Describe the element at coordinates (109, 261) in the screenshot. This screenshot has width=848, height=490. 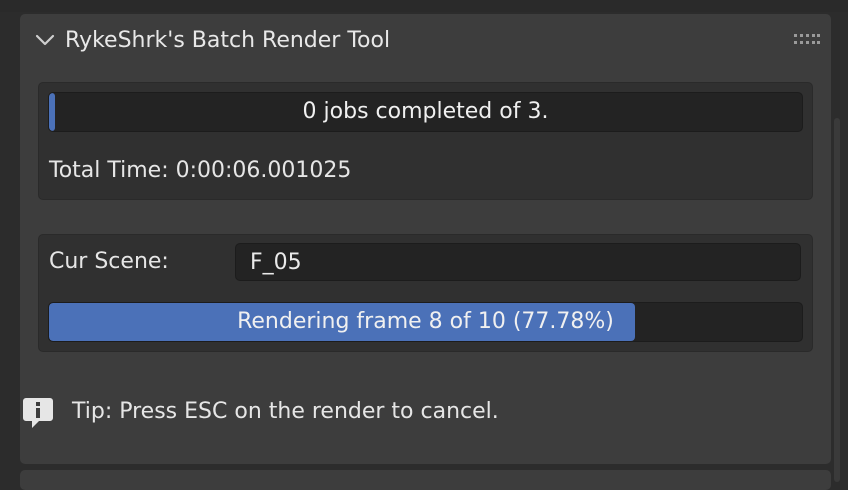
I see `cur-scene-label: Cur Scene:` at that location.